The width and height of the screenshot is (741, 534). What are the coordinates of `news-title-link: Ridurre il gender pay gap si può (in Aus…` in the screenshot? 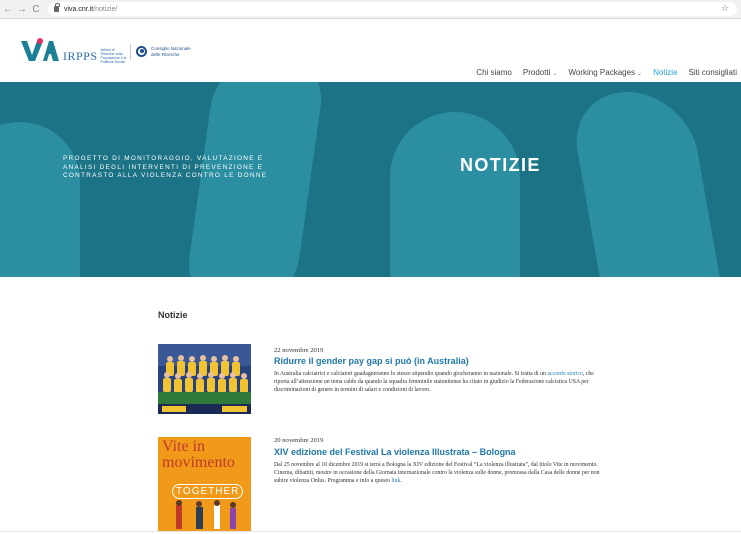 It's located at (371, 361).